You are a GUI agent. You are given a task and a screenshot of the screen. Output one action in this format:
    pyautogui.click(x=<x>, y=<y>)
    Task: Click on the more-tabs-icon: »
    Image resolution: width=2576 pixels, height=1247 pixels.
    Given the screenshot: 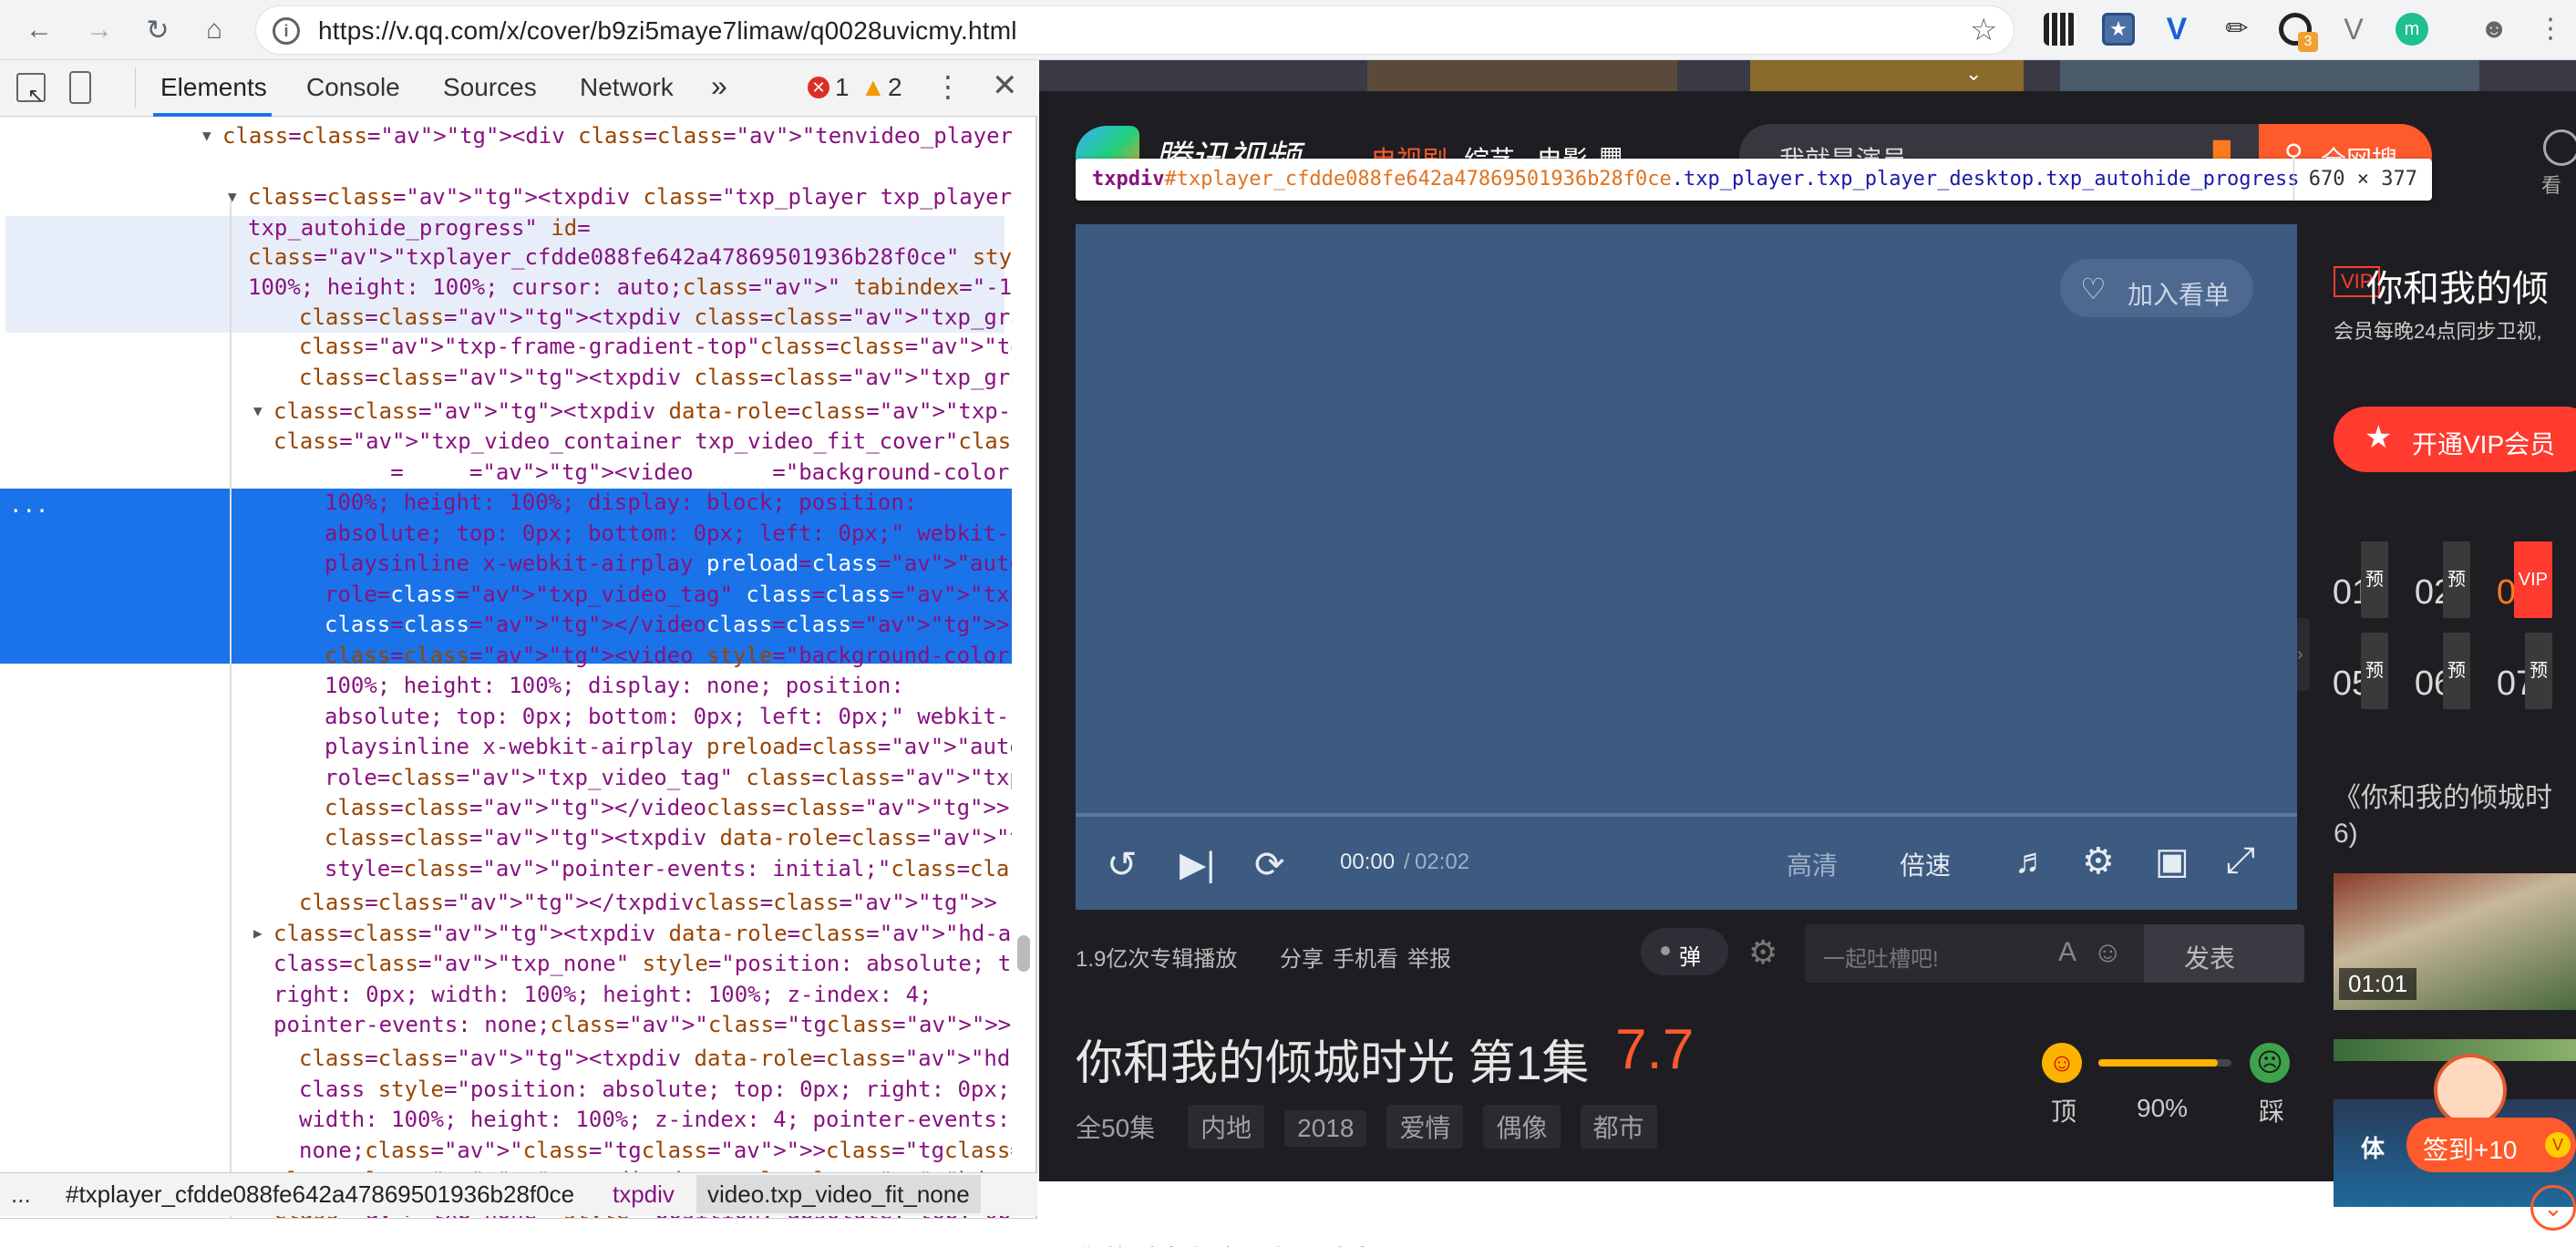 What is the action you would take?
    pyautogui.click(x=719, y=86)
    